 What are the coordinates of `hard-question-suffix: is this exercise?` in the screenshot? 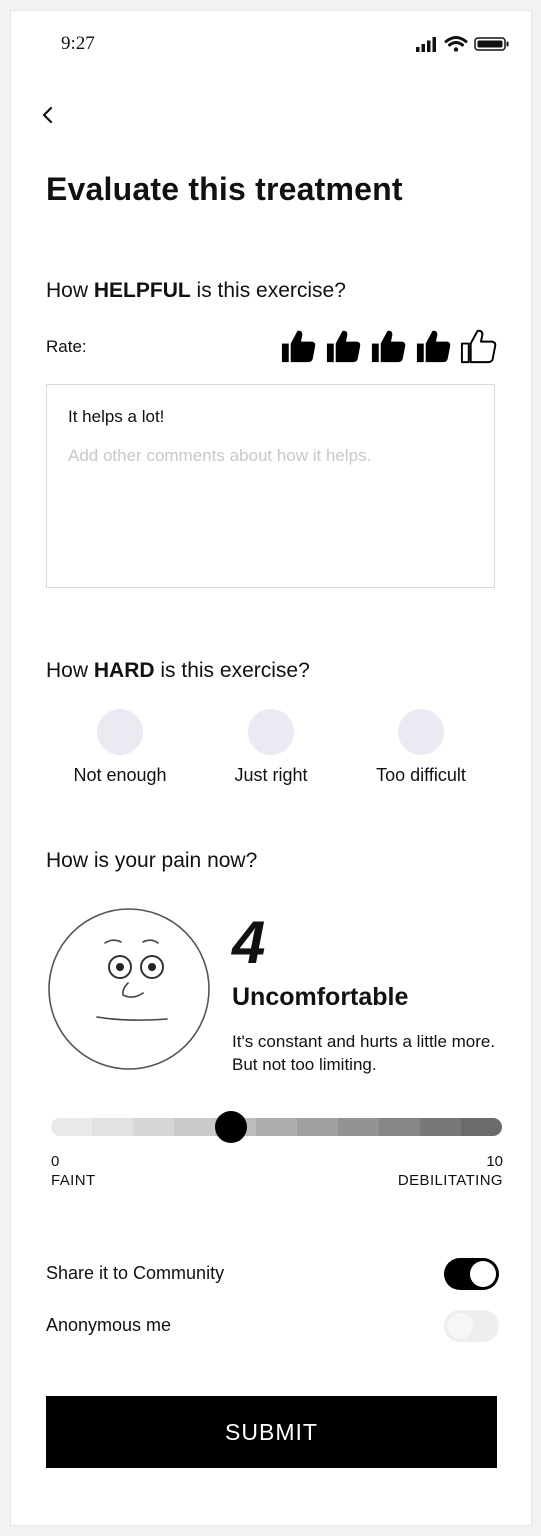 It's located at (235, 670).